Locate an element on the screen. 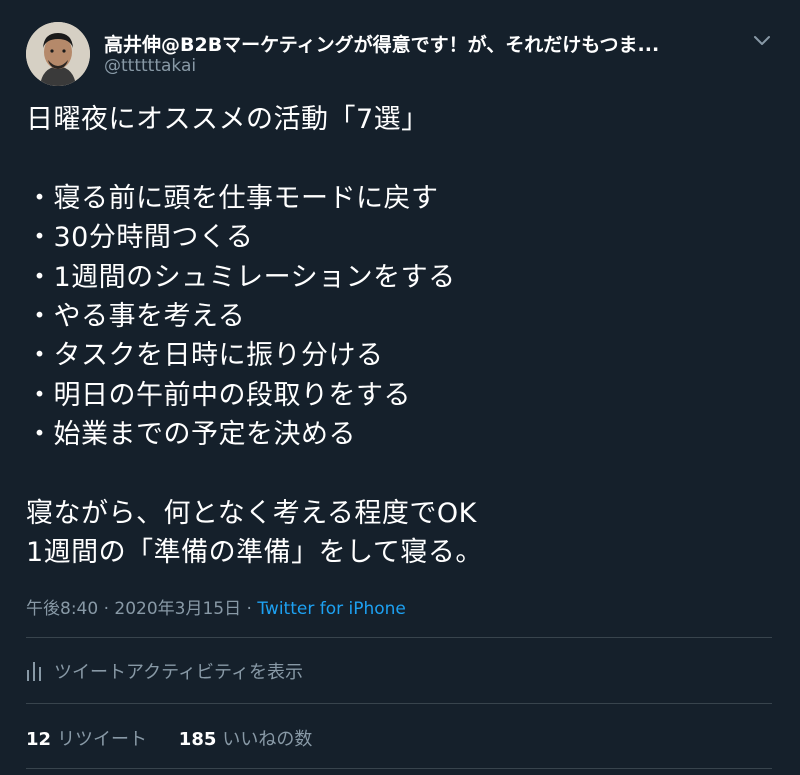 The height and width of the screenshot is (775, 800). retweets-stat: 12 リツイート is located at coordinates (86, 738).